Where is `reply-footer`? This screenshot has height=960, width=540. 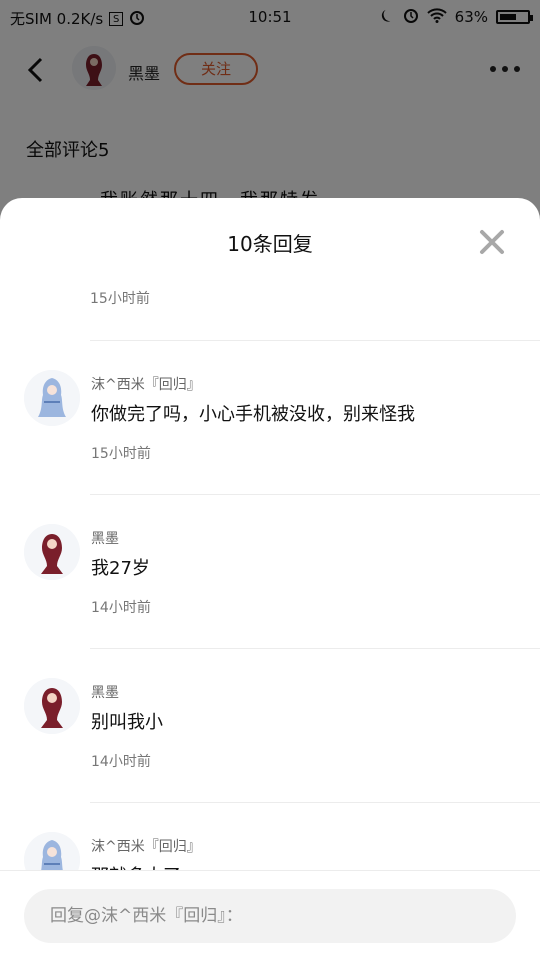
reply-footer is located at coordinates (270, 915).